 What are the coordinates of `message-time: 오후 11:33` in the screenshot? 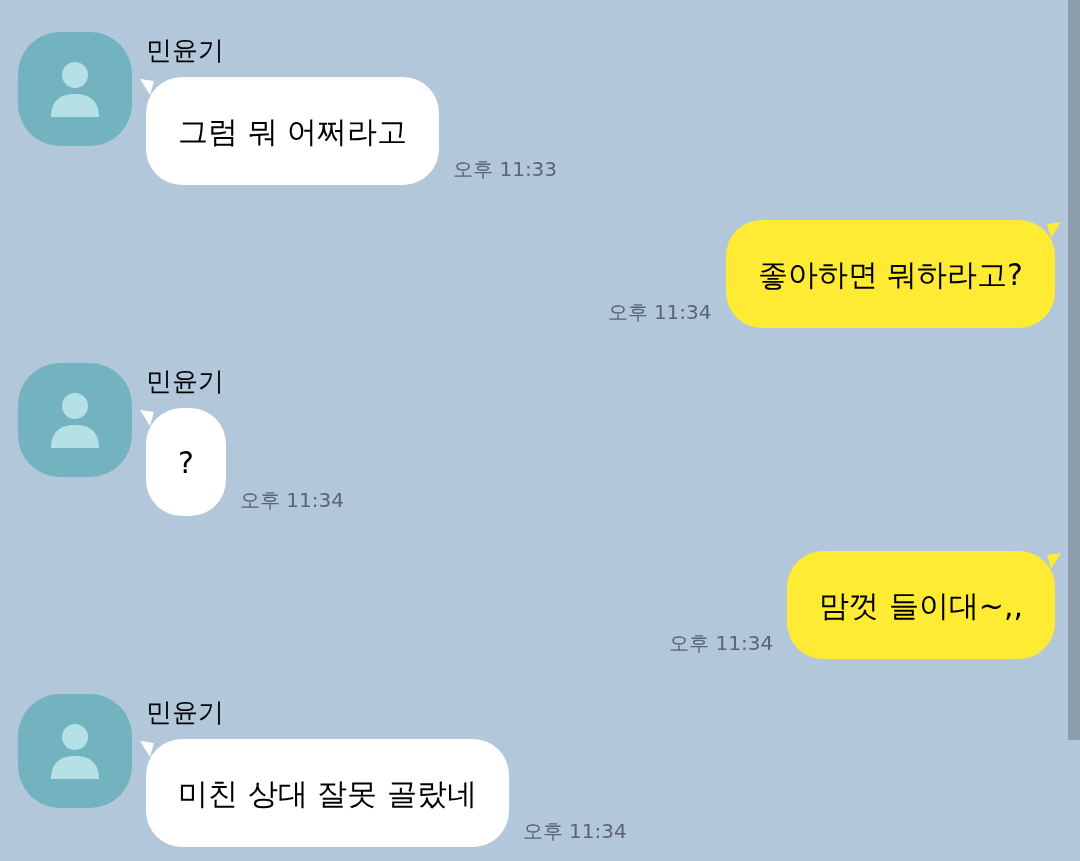 It's located at (505, 169).